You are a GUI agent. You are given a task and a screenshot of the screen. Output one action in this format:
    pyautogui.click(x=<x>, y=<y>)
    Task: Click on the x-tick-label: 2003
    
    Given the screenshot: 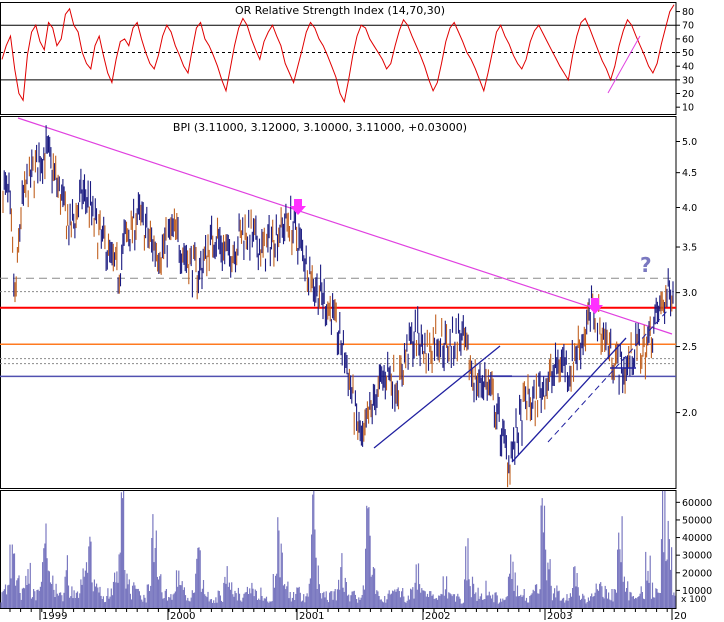 What is the action you would take?
    pyautogui.click(x=559, y=616)
    